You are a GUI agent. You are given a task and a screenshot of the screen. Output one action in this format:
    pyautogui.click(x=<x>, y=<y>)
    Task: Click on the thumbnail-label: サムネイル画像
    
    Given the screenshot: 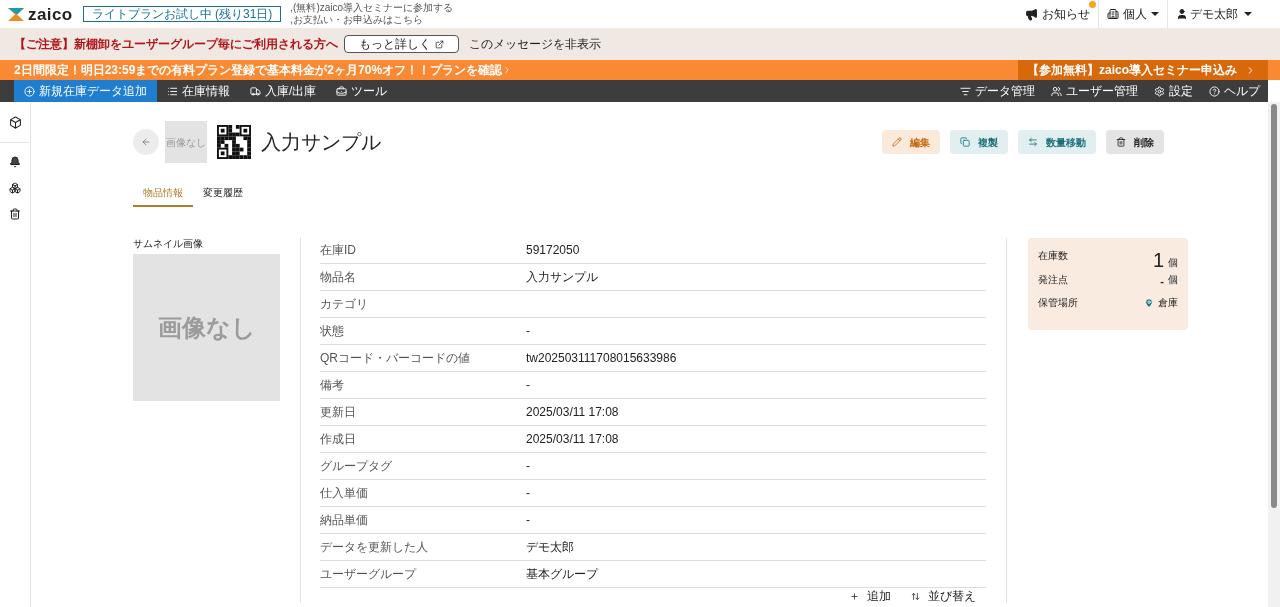 What is the action you would take?
    pyautogui.click(x=168, y=244)
    